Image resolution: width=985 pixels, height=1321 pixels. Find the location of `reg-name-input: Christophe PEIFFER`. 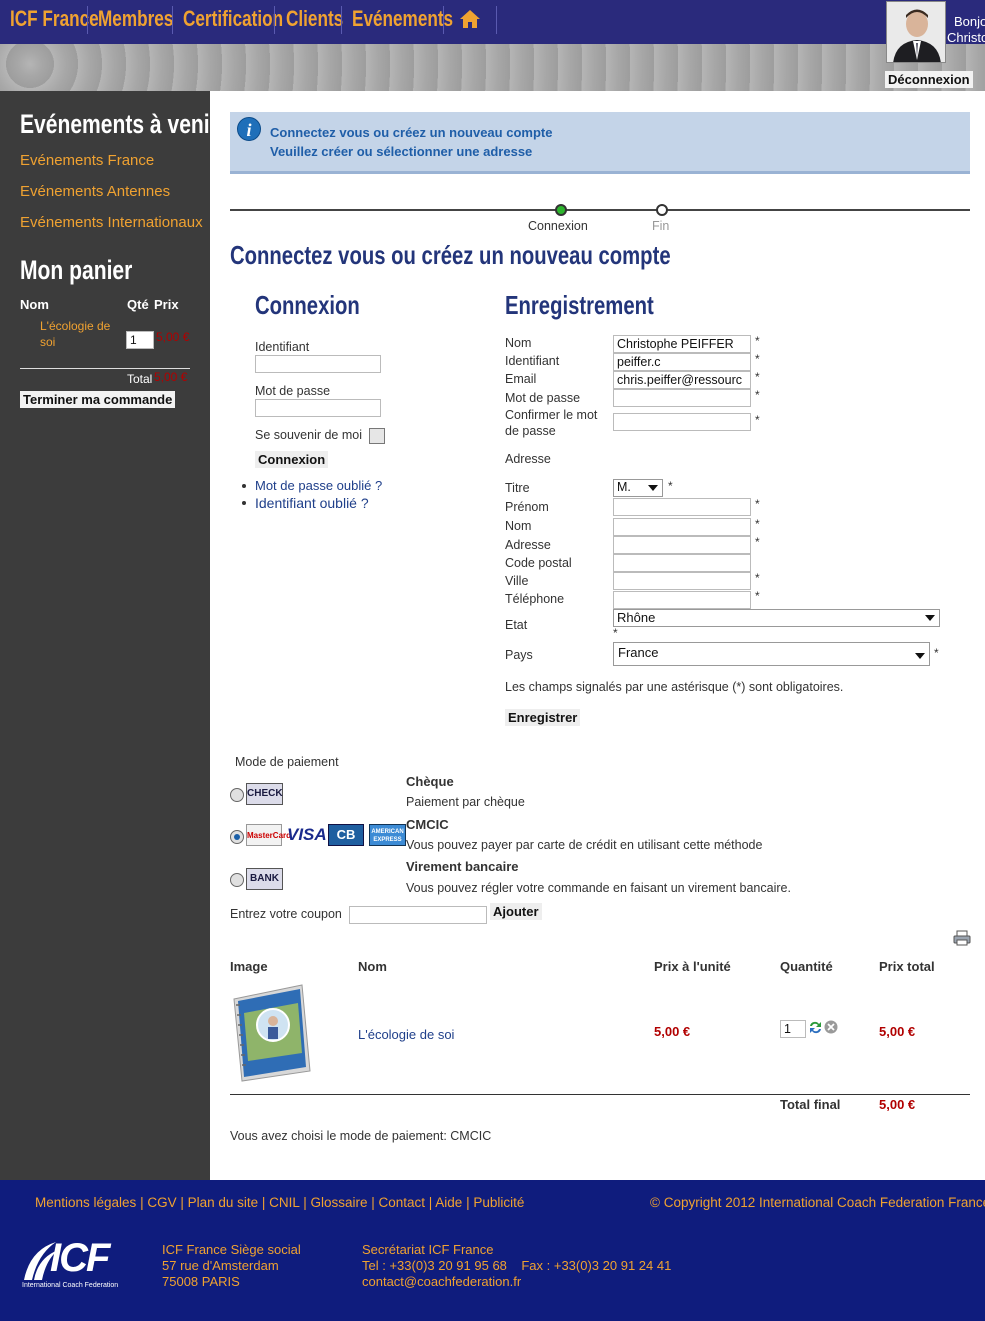

reg-name-input: Christophe PEIFFER is located at coordinates (682, 344).